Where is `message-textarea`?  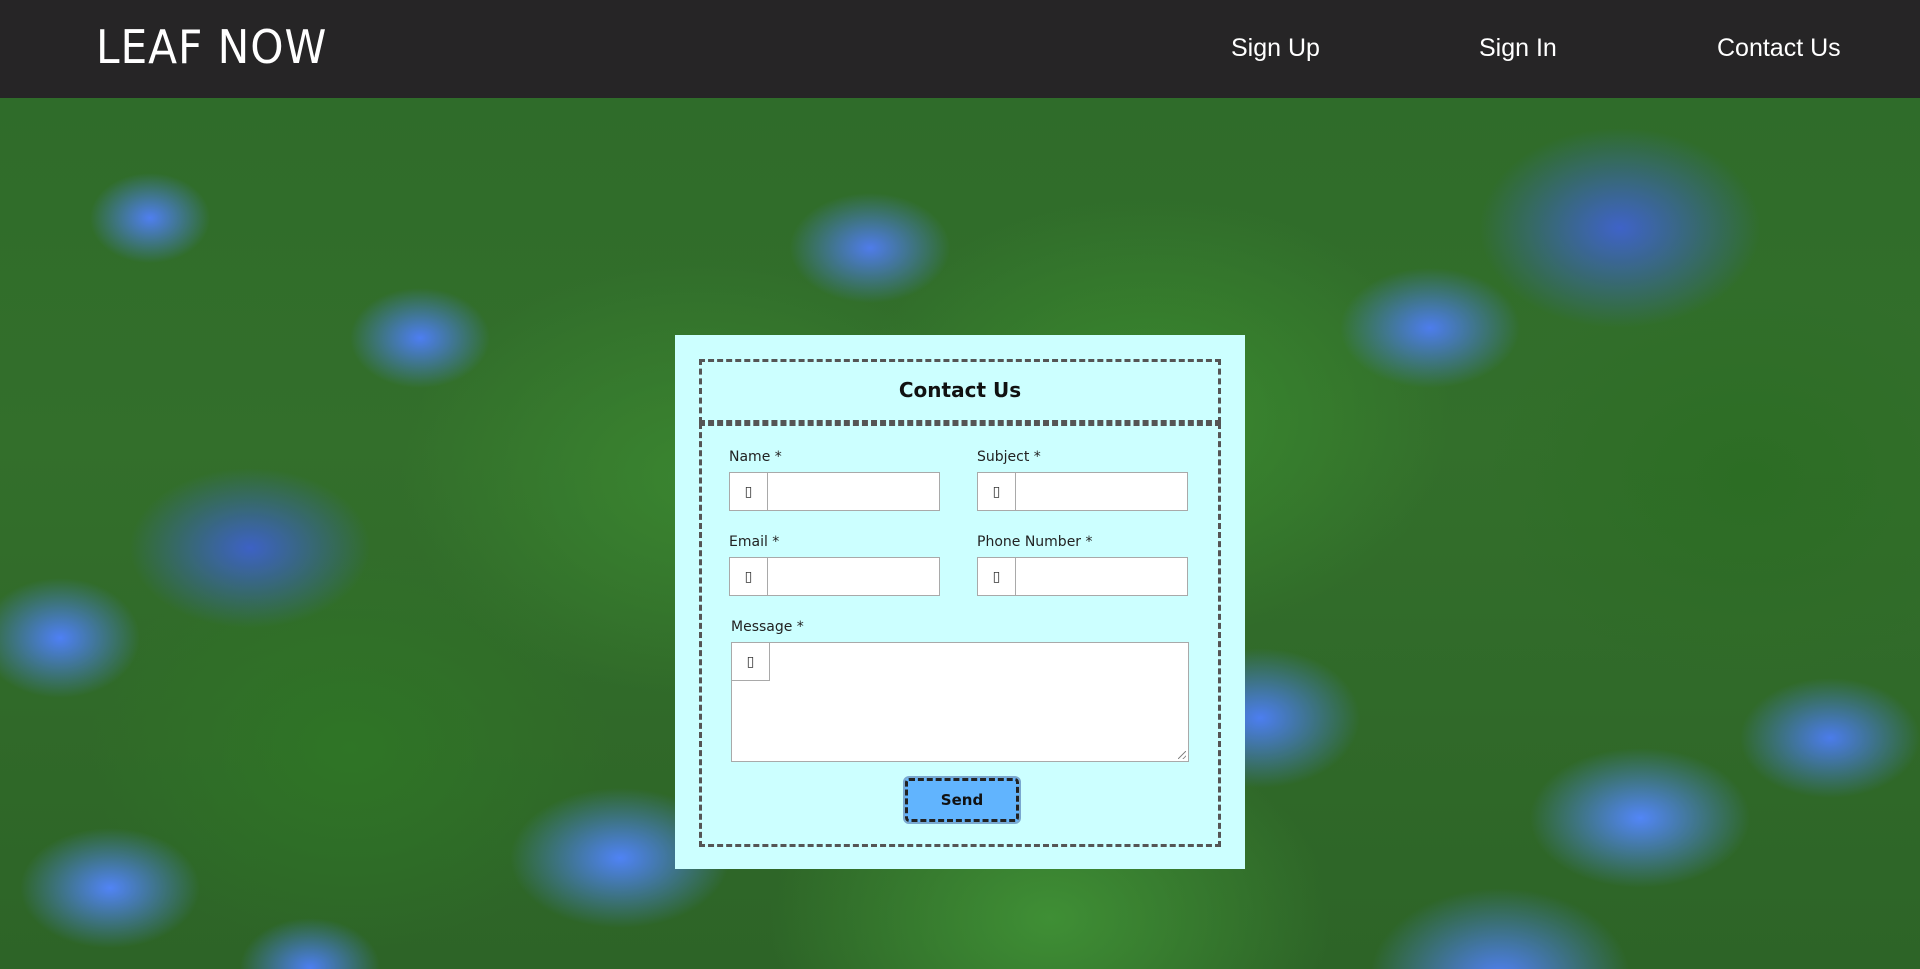
message-textarea is located at coordinates (981, 703).